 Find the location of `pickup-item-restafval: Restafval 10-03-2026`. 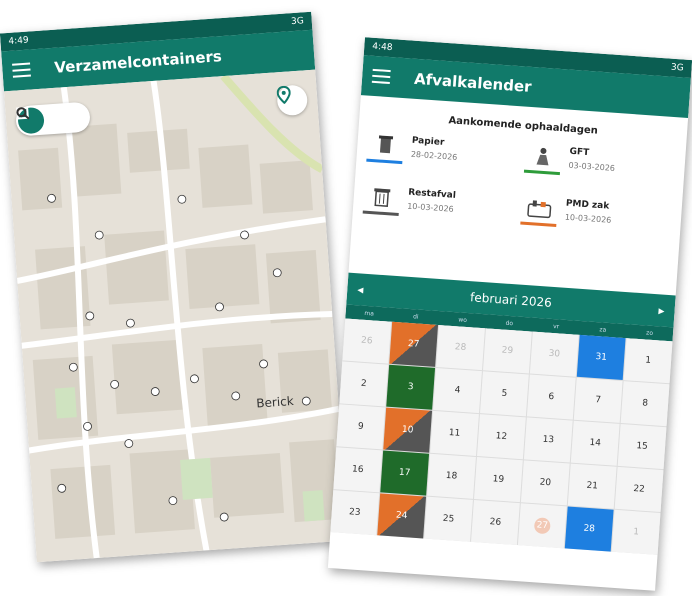

pickup-item-restafval: Restafval 10-03-2026 is located at coordinates (438, 208).